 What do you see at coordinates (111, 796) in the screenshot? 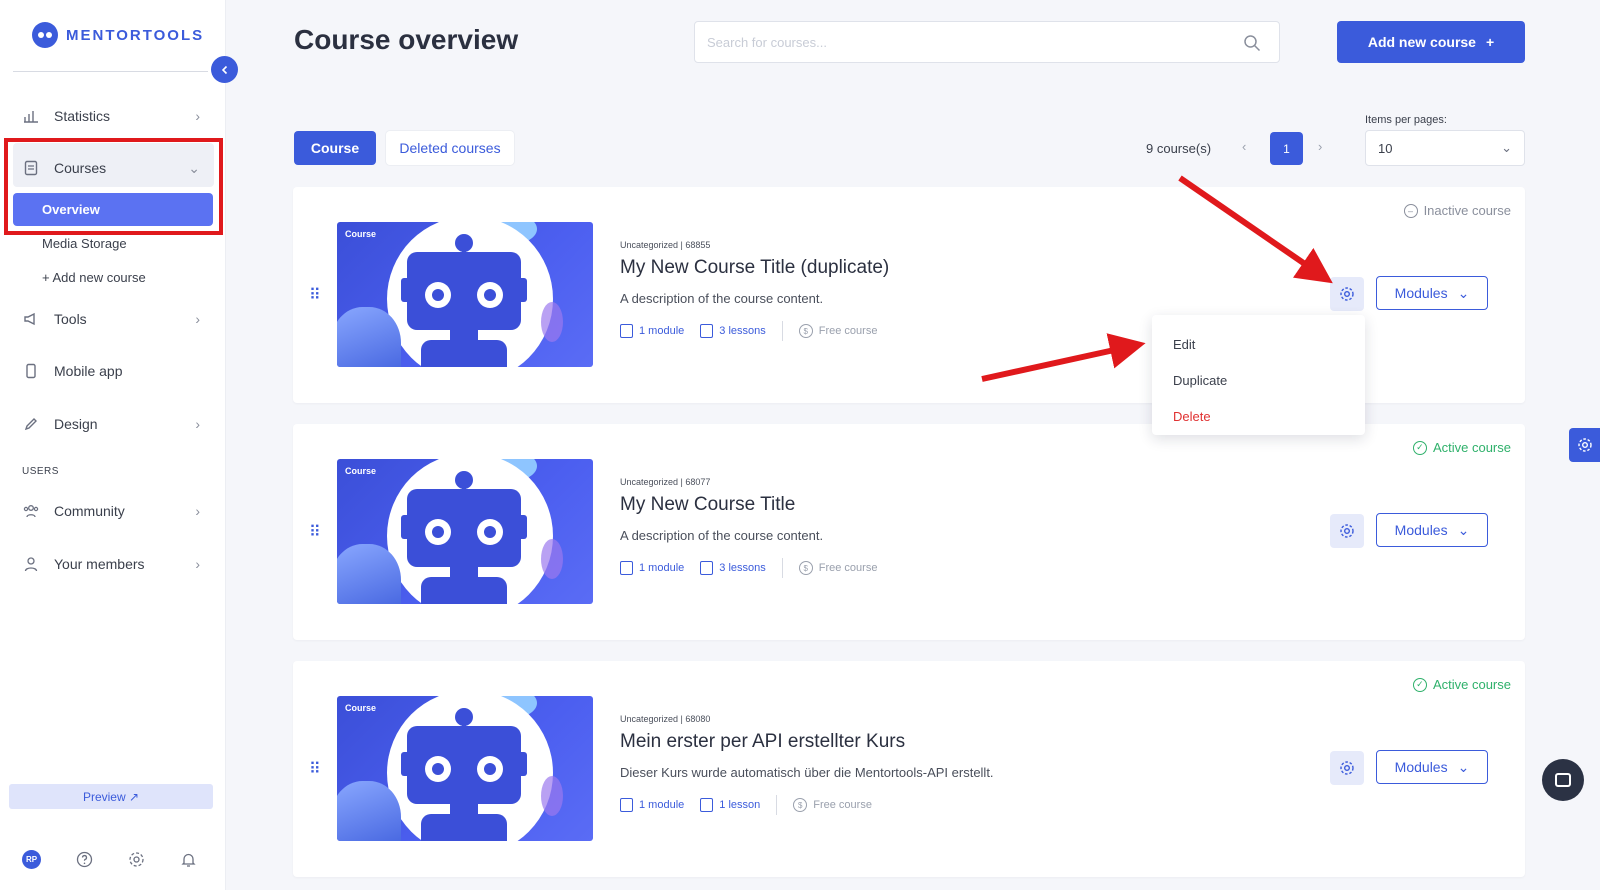
I see `preview-button: Preview ↗` at bounding box center [111, 796].